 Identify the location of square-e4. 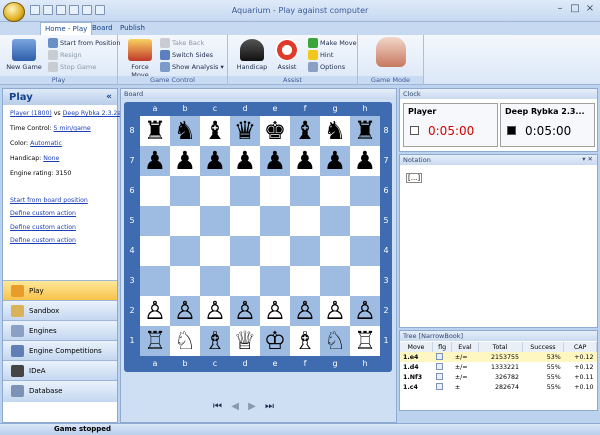
(275, 251).